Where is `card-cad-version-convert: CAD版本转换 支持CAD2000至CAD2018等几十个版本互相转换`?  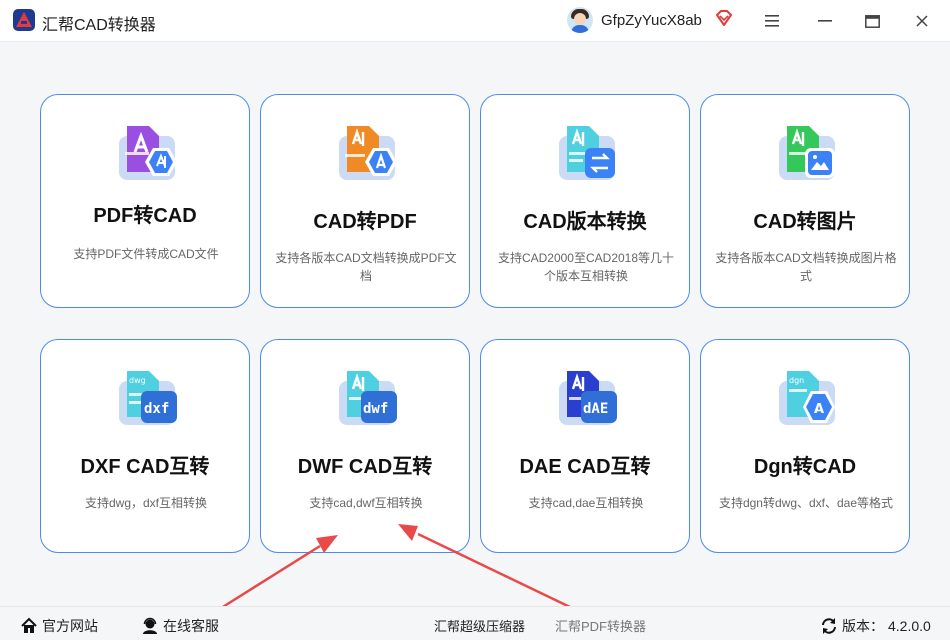 card-cad-version-convert: CAD版本转换 支持CAD2000至CAD2018等几十个版本互相转换 is located at coordinates (585, 201).